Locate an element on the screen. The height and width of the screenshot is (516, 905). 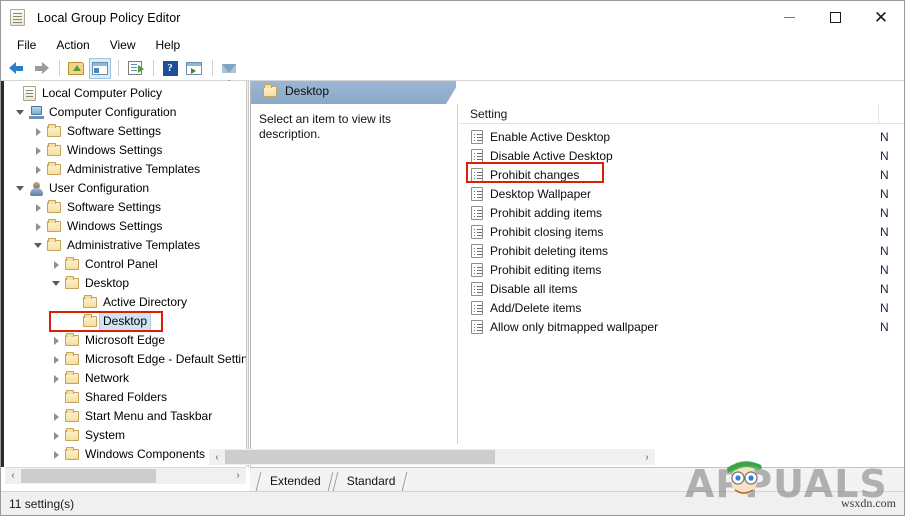
table-row: Allow only bitmapped wallpaper N is located at coordinates (681, 326).